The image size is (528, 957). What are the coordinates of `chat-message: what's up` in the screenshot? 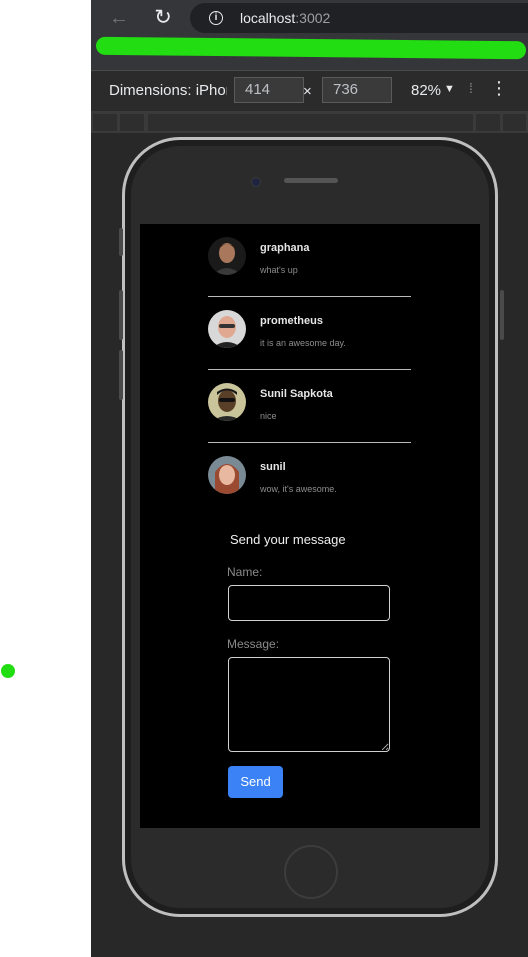 It's located at (279, 270).